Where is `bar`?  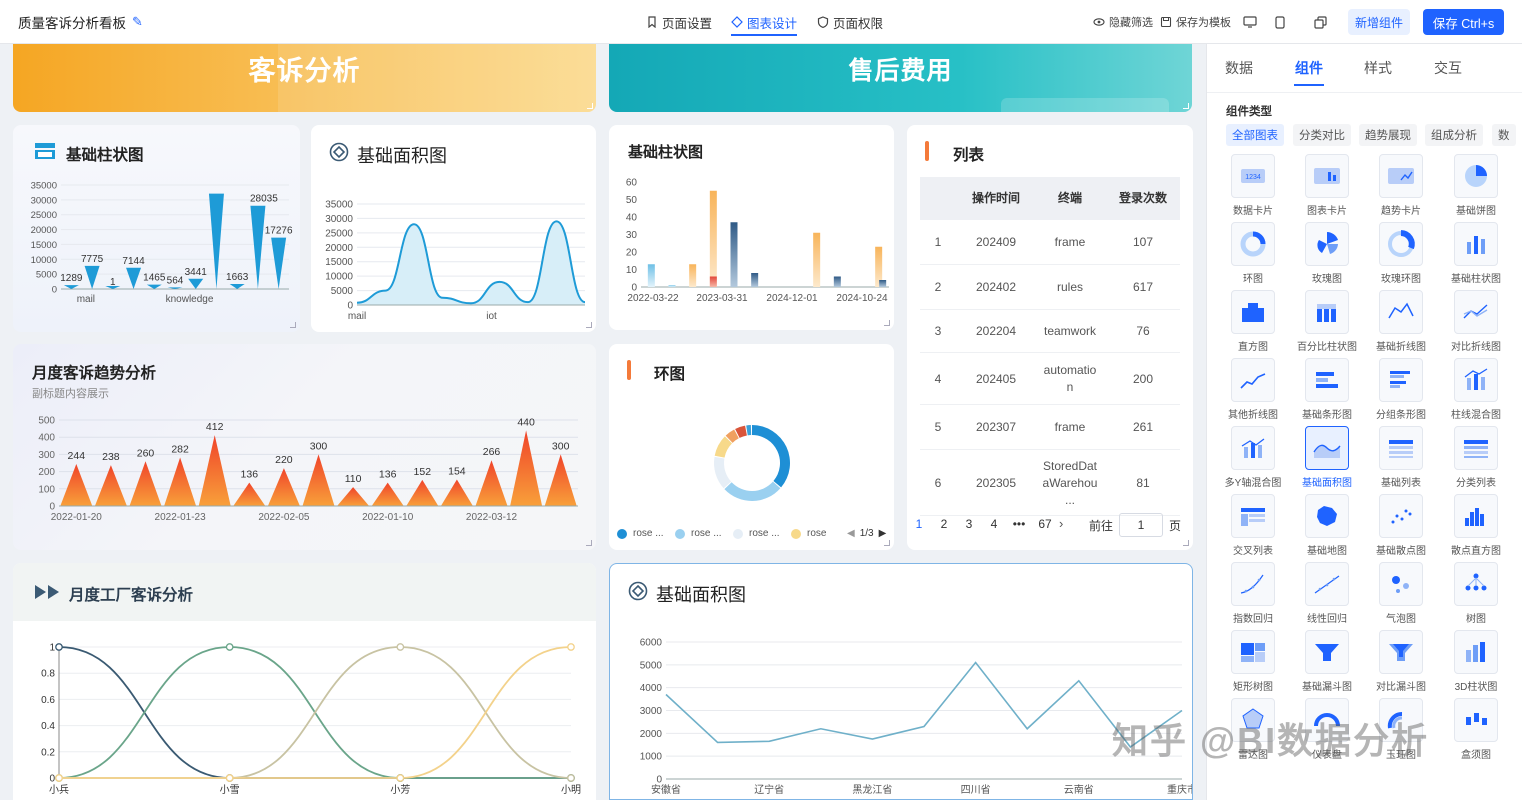
bar is located at coordinates (672, 286).